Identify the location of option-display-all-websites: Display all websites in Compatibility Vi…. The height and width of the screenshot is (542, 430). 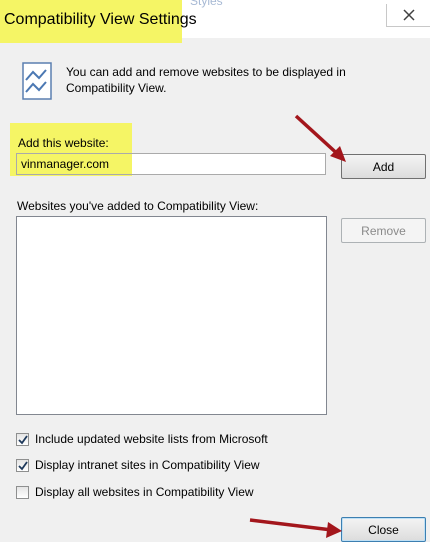
(135, 492).